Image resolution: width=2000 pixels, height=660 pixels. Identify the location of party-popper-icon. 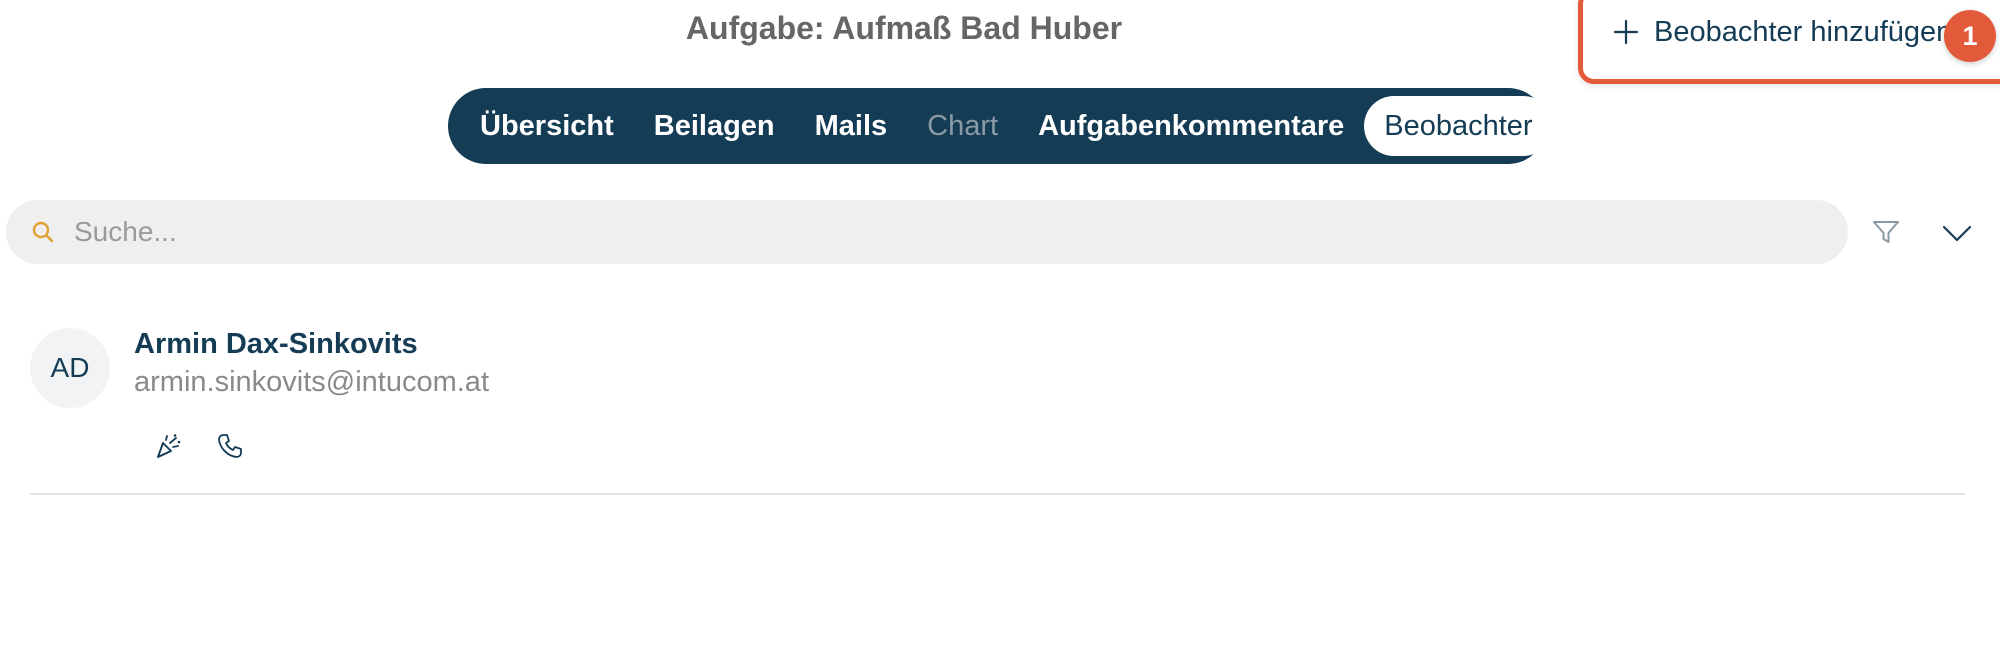
(168, 446).